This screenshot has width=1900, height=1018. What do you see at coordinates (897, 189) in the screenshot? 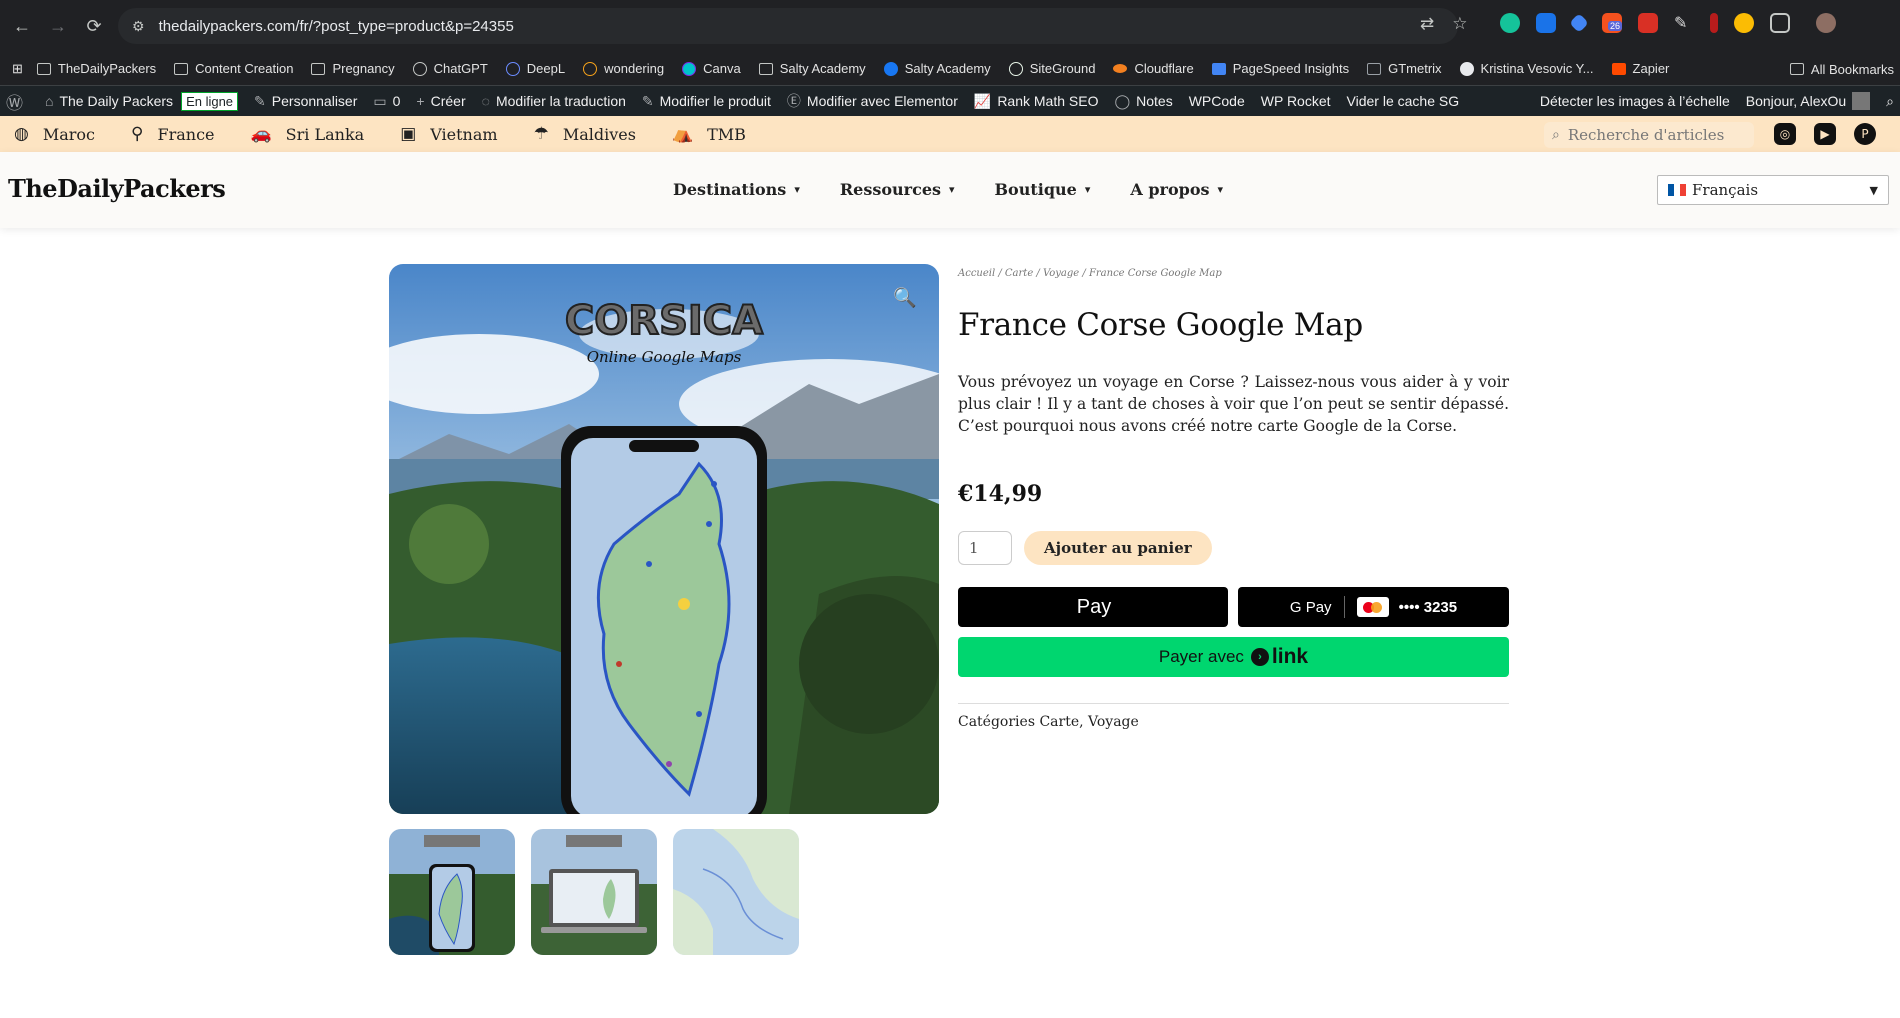
I see `menu-ressources: Ressources ▾` at bounding box center [897, 189].